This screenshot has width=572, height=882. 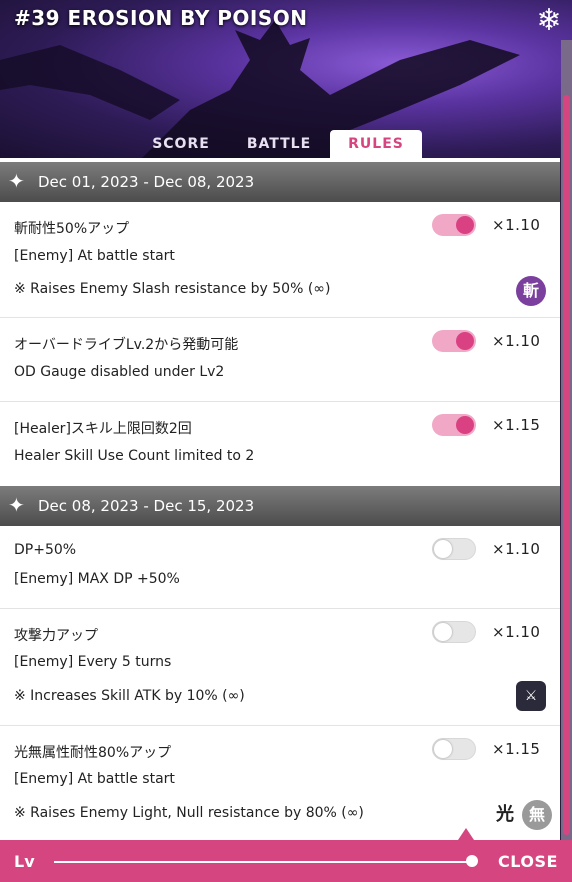 I want to click on quest-title: #39 EROSION BY POISON, so click(x=161, y=18).